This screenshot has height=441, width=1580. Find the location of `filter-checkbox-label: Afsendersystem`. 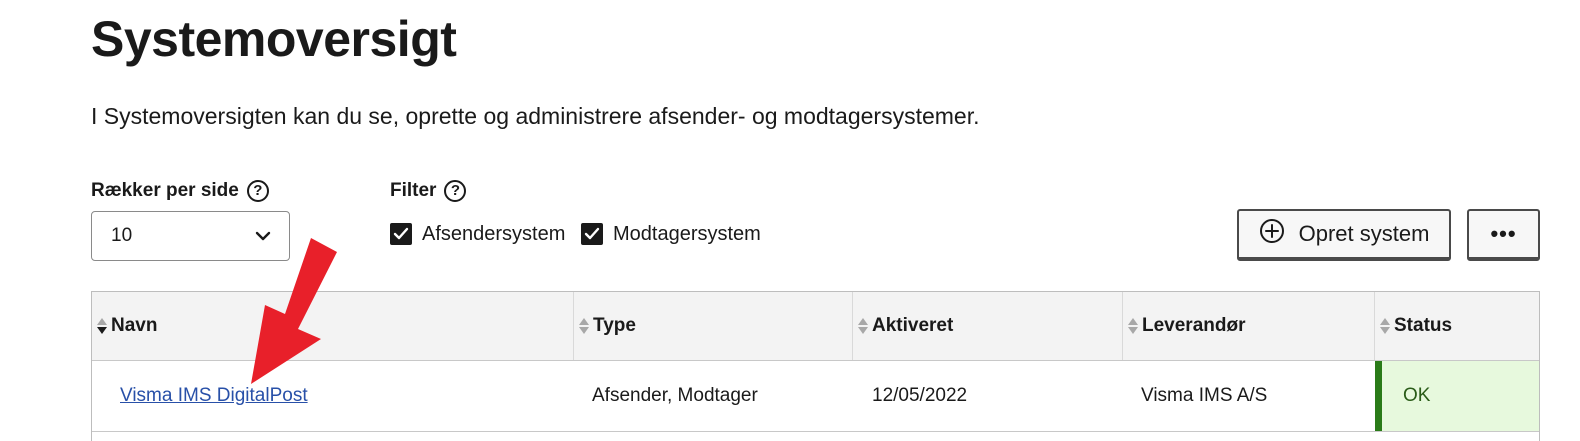

filter-checkbox-label: Afsendersystem is located at coordinates (494, 234).